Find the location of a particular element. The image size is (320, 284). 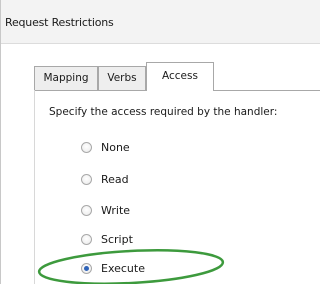

option-label-execute: Execute is located at coordinates (123, 268).